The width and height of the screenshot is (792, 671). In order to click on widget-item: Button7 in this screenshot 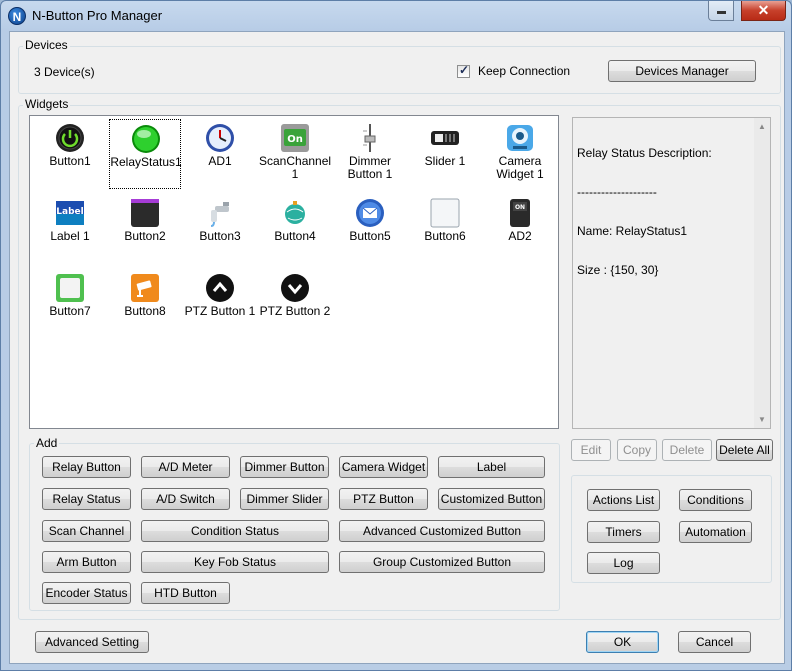, I will do `click(70, 304)`.